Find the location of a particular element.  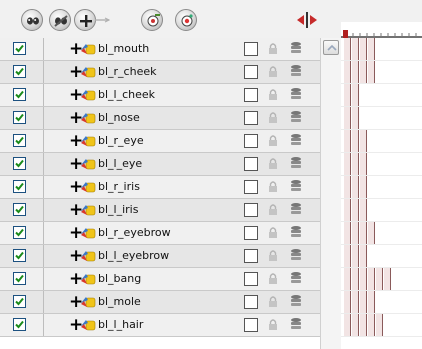

add-layers-icon is located at coordinates (85, 20).